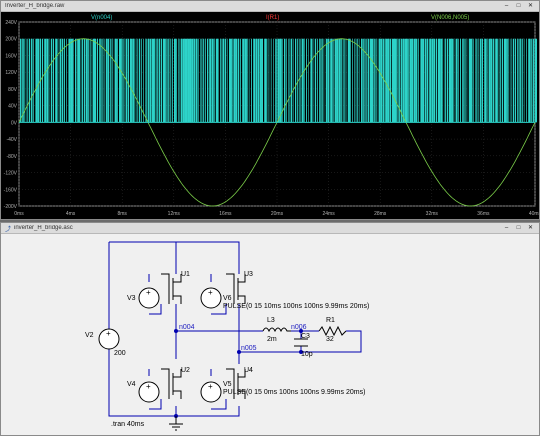  What do you see at coordinates (272, 18) in the screenshot?
I see `legend-entry: I(R1)` at bounding box center [272, 18].